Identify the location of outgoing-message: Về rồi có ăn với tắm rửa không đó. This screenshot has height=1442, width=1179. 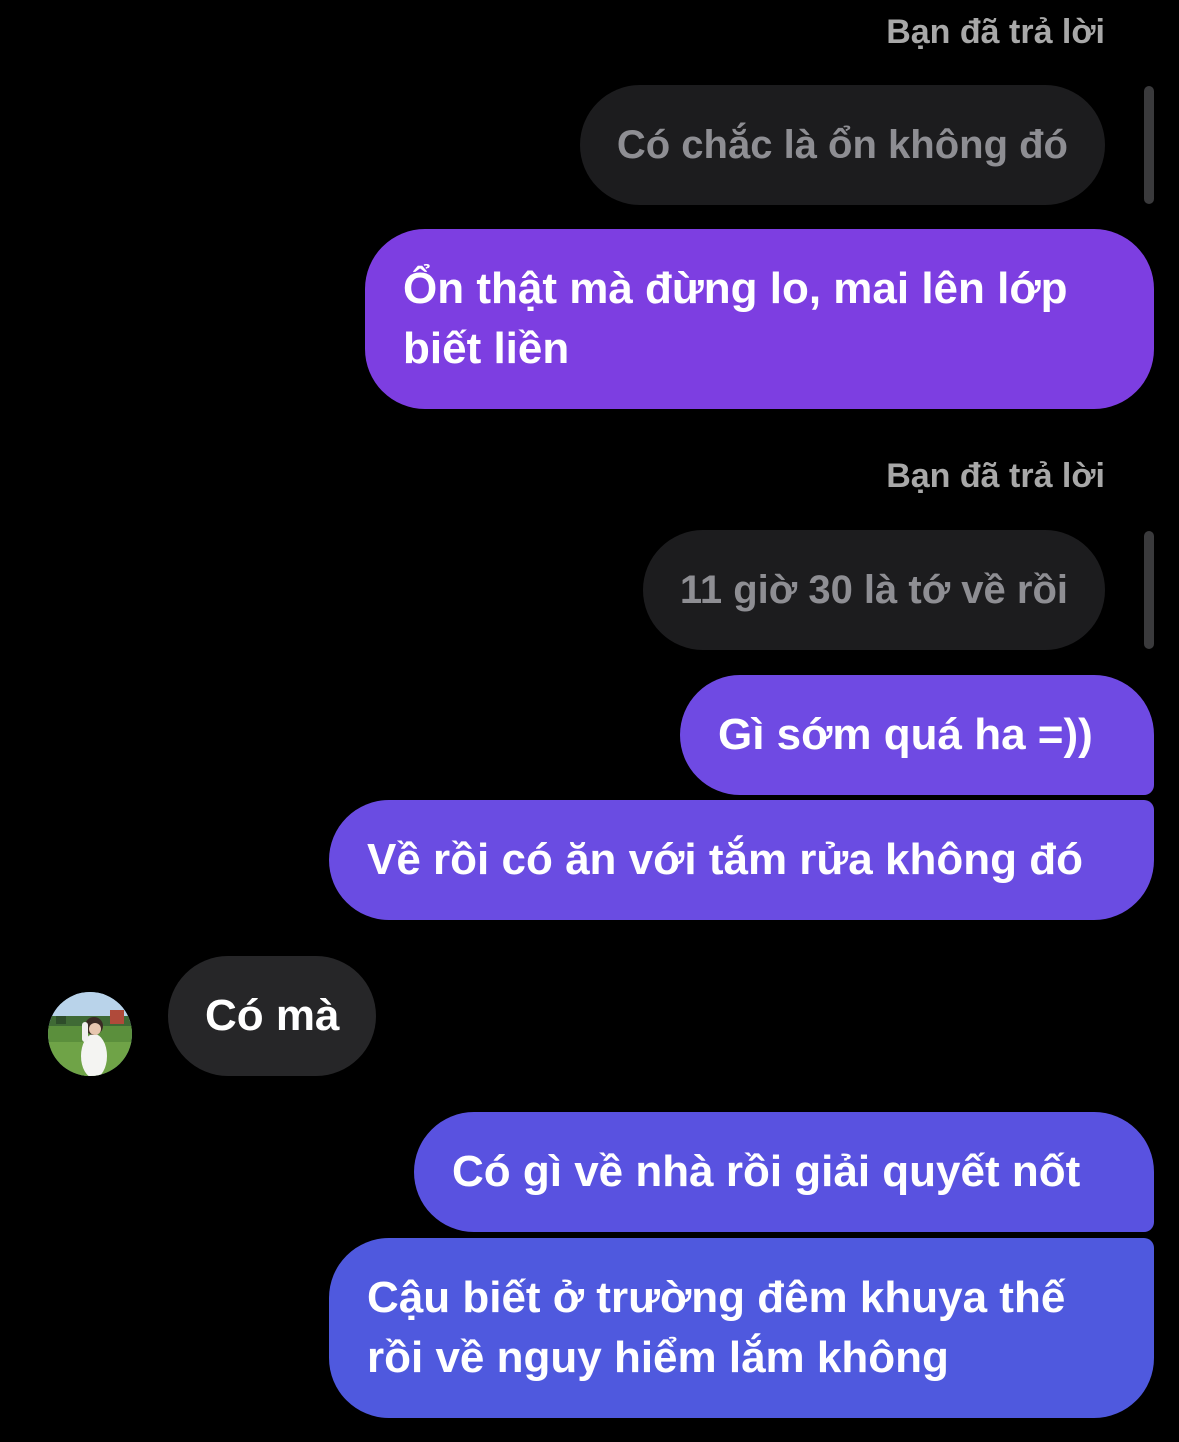
(741, 860).